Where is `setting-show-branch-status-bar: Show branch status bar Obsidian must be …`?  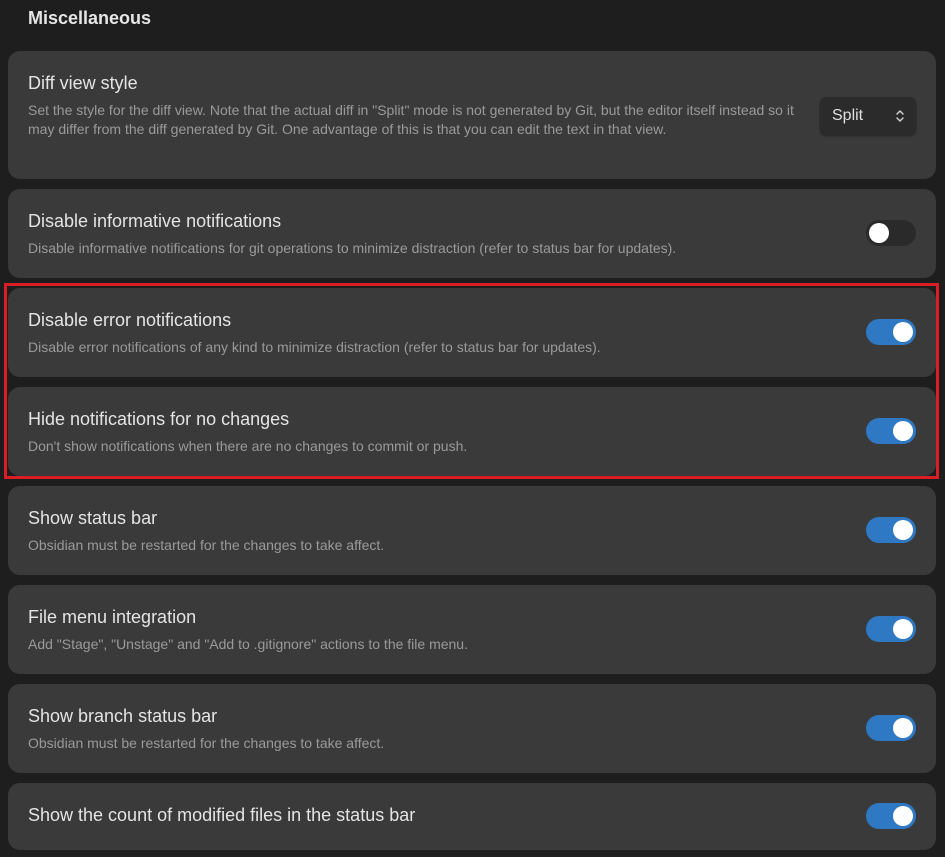
setting-show-branch-status-bar: Show branch status bar Obsidian must be … is located at coordinates (472, 728).